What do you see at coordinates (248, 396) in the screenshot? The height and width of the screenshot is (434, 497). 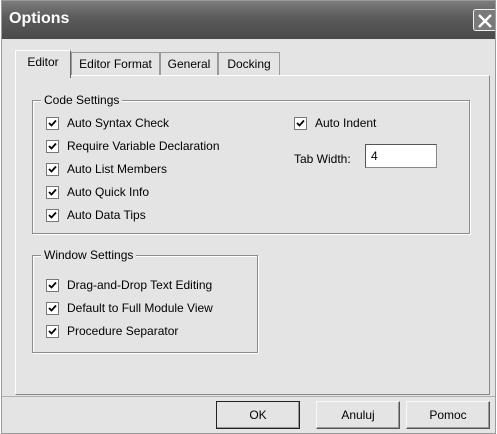 I see `divider` at bounding box center [248, 396].